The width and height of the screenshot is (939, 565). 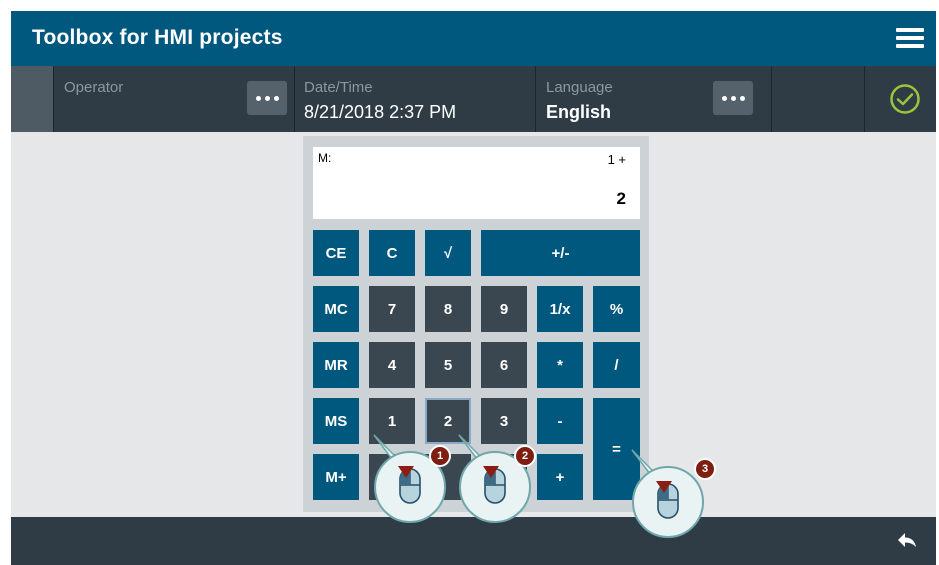 I want to click on tap-callout-1: 1, so click(x=410, y=481).